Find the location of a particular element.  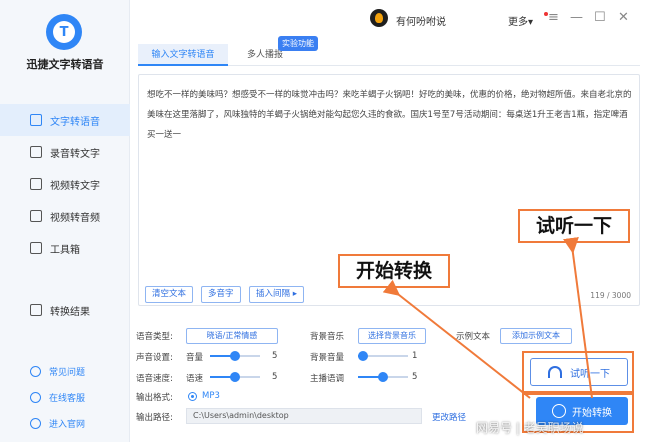

arrow-start is located at coordinates (456, 339).